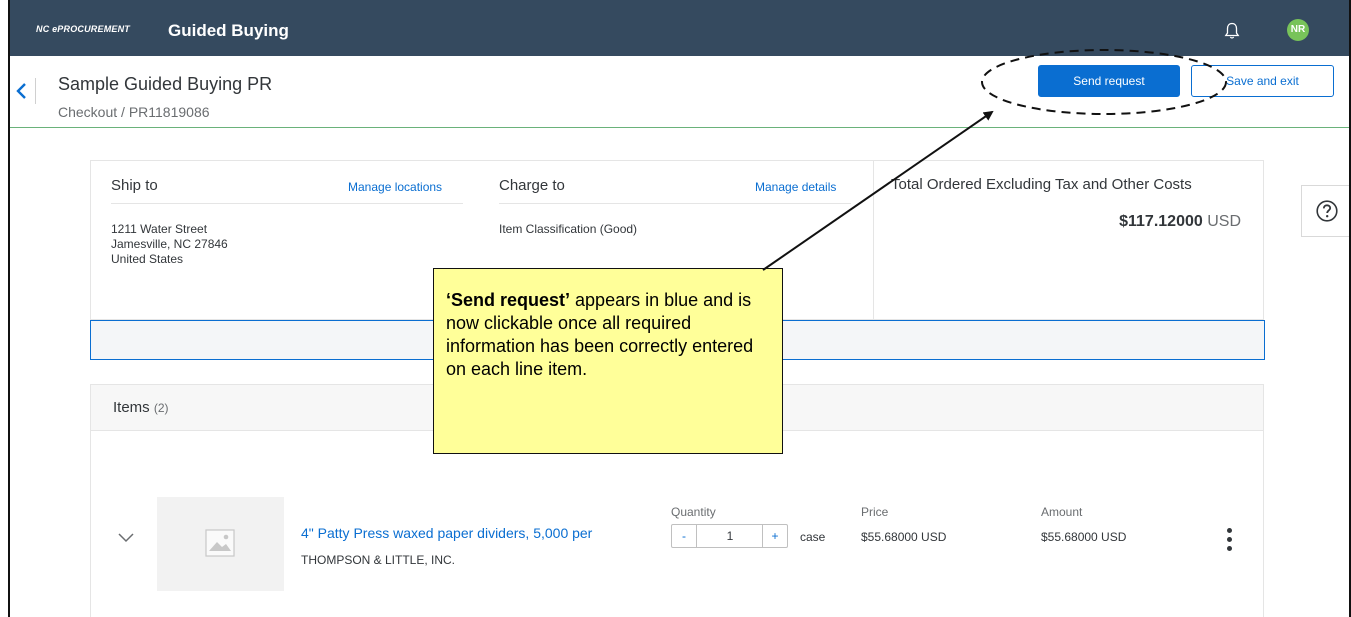 This screenshot has height=617, width=1351. What do you see at coordinates (875, 512) in the screenshot?
I see `price-label: Price` at bounding box center [875, 512].